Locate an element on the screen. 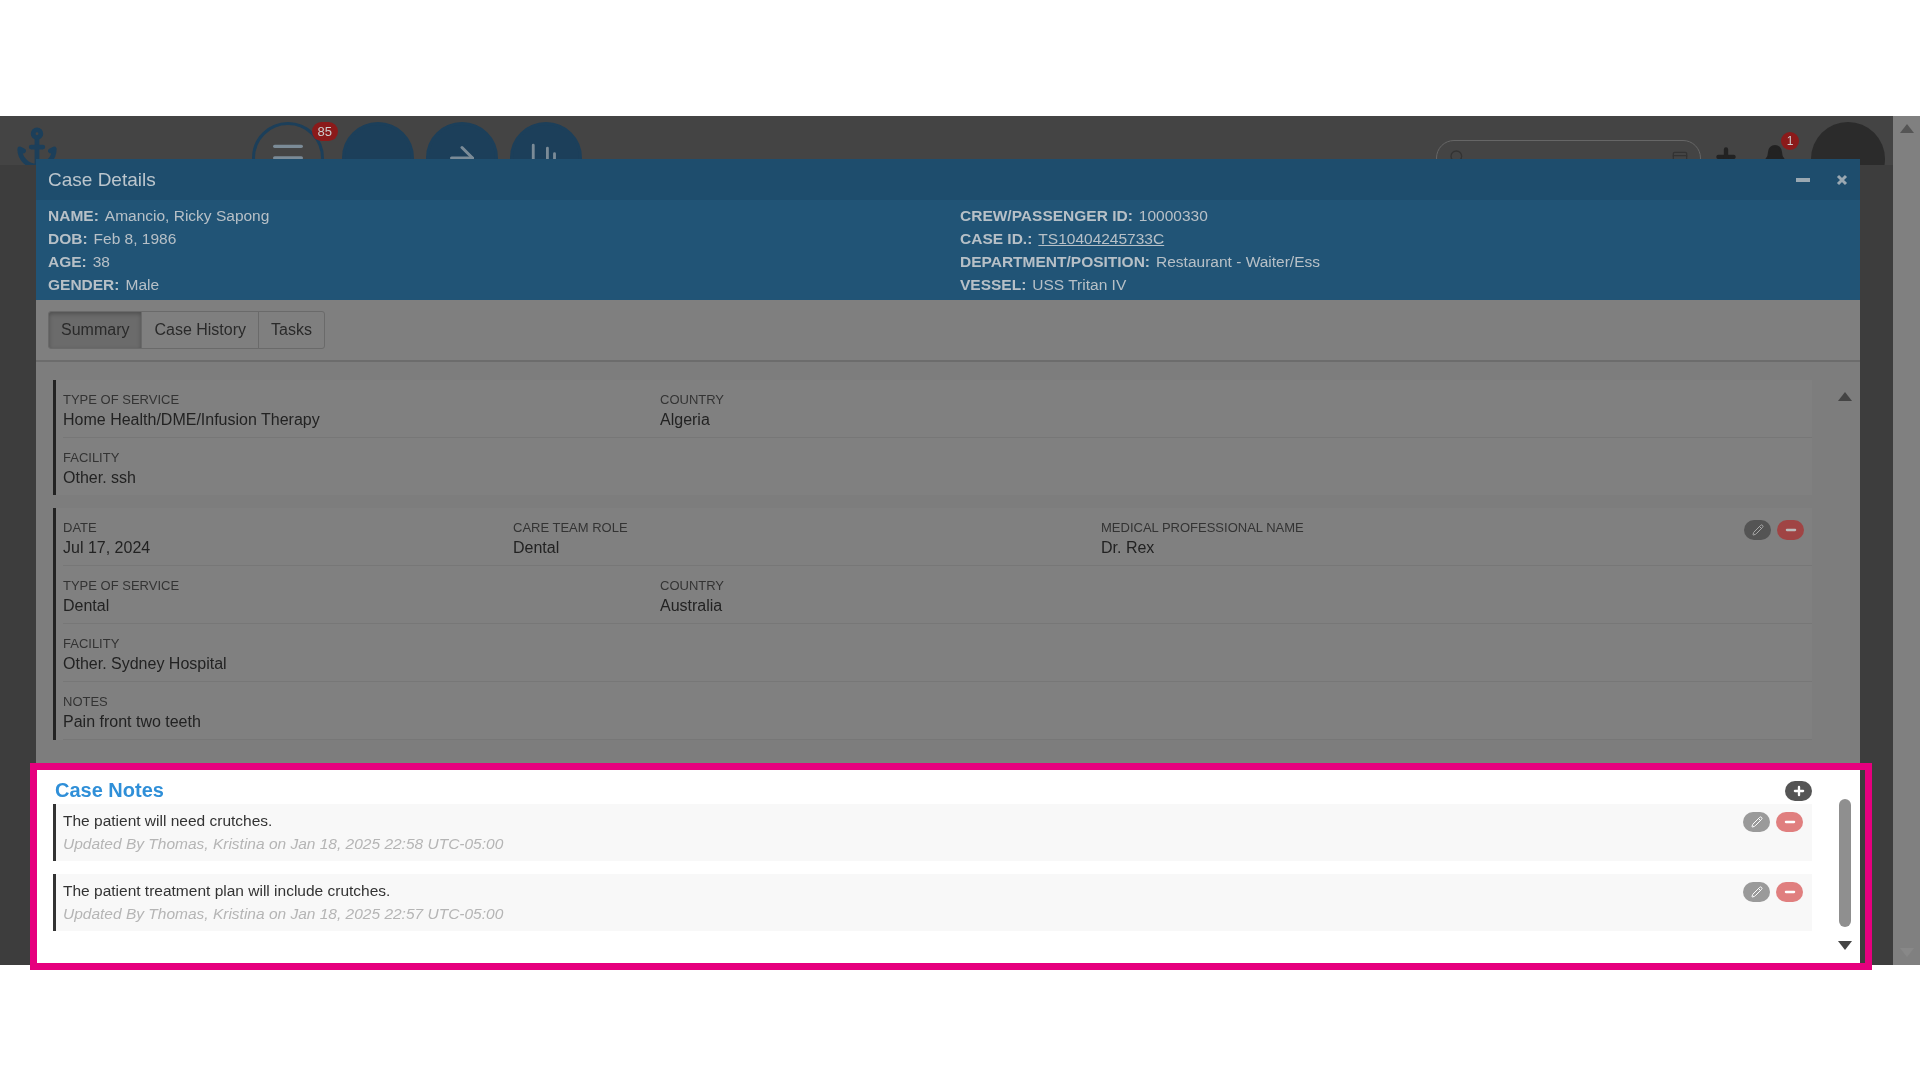  field-label: CARE TEAM ROLE is located at coordinates (570, 527).